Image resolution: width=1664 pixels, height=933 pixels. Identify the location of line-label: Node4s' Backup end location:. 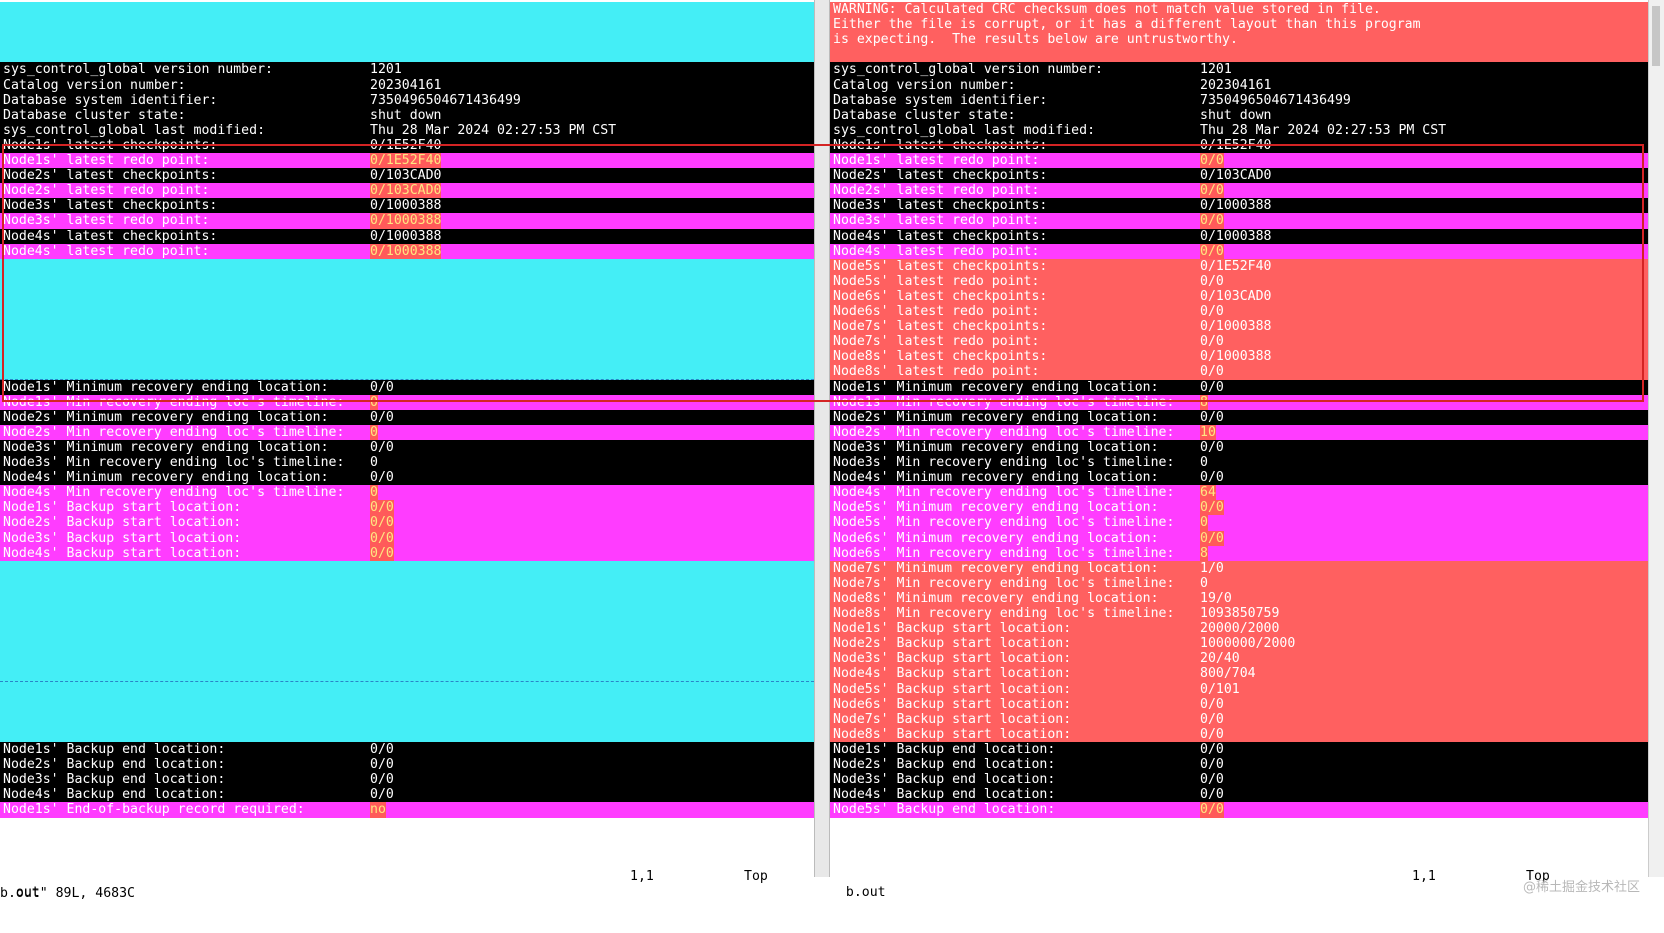
(114, 795).